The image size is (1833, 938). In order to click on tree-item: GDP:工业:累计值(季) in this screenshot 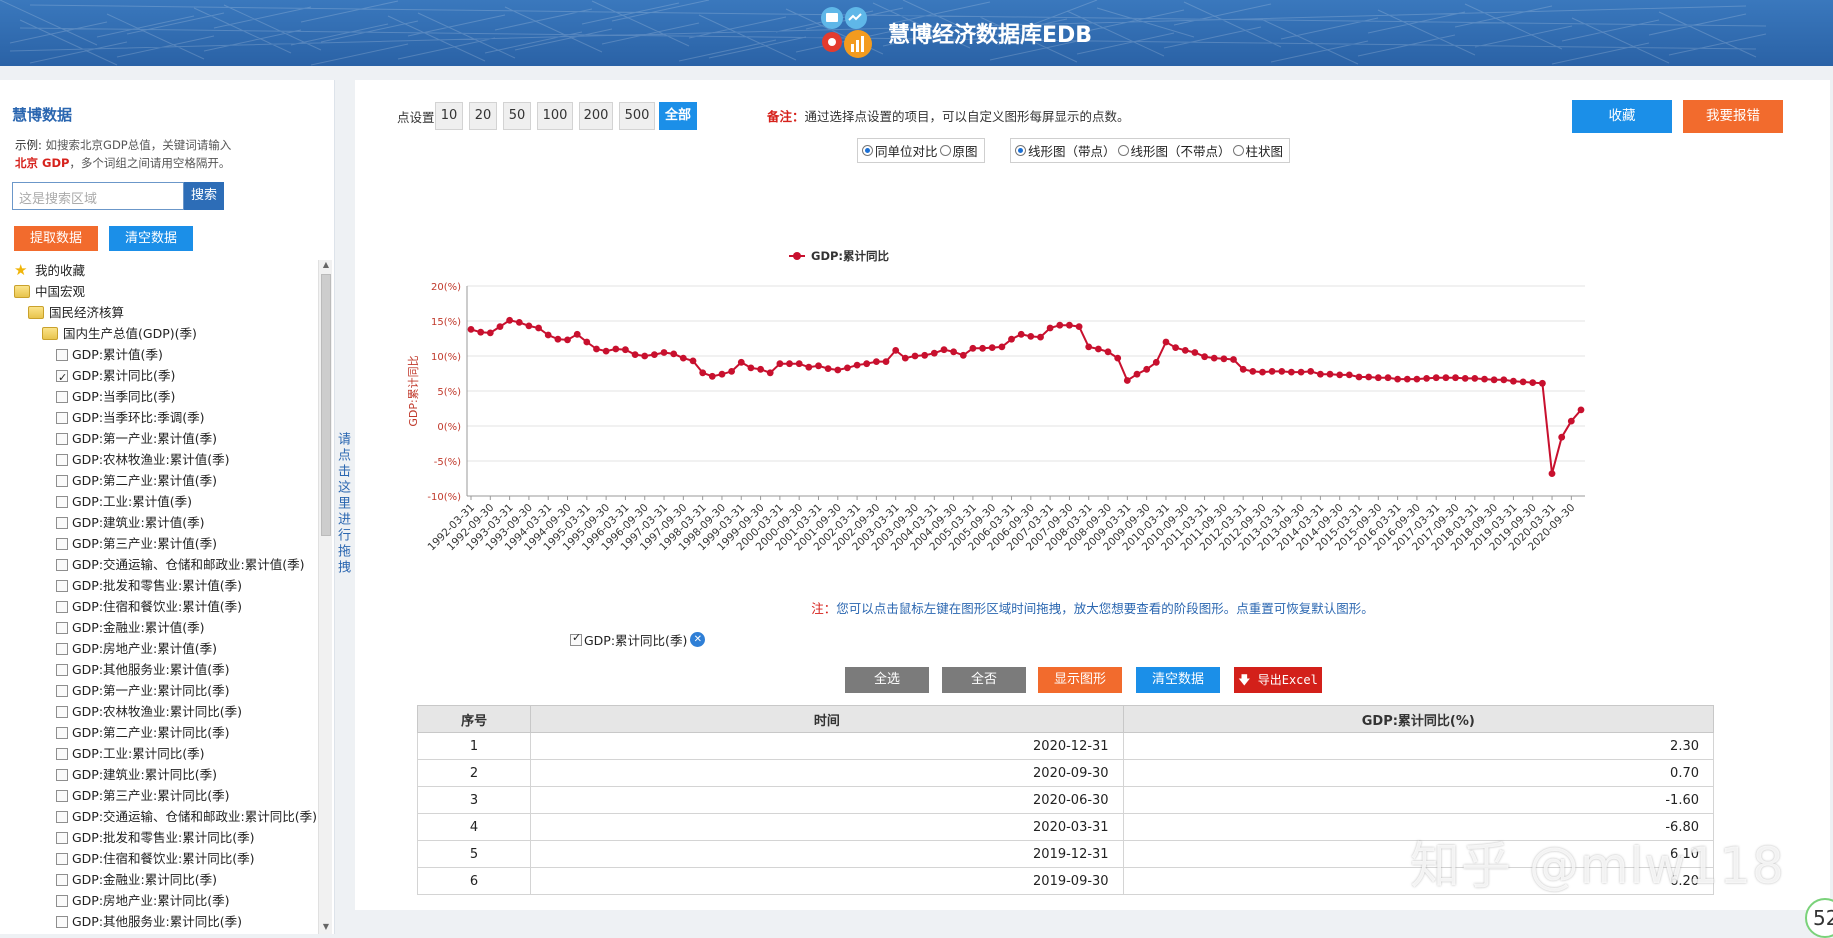, I will do `click(166, 501)`.